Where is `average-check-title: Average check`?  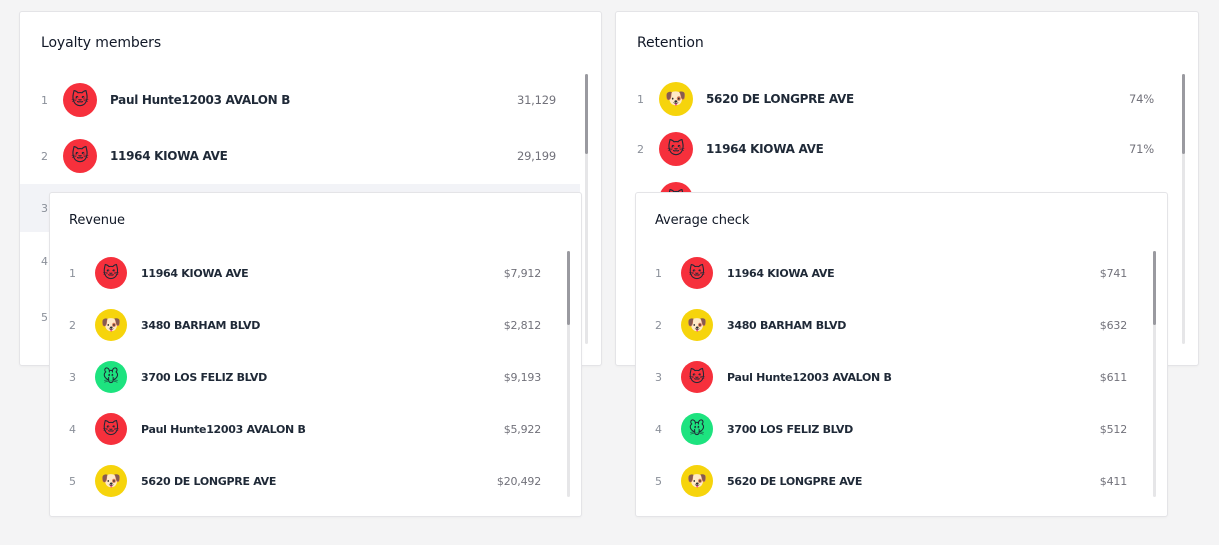
average-check-title: Average check is located at coordinates (702, 220).